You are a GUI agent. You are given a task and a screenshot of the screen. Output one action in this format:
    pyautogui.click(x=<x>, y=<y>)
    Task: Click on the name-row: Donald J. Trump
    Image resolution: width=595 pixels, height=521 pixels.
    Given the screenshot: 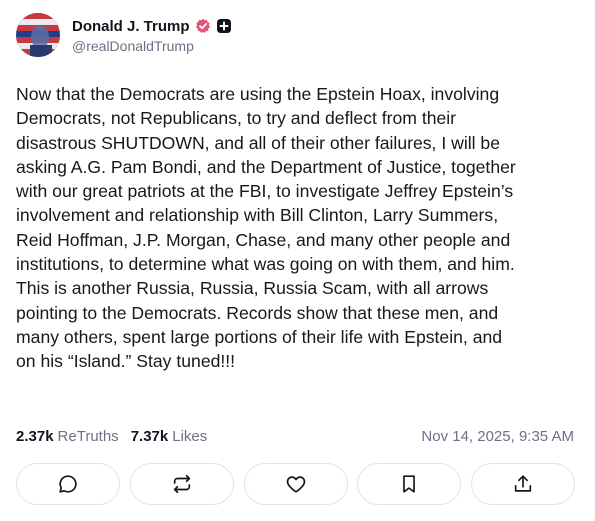 What is the action you would take?
    pyautogui.click(x=152, y=26)
    